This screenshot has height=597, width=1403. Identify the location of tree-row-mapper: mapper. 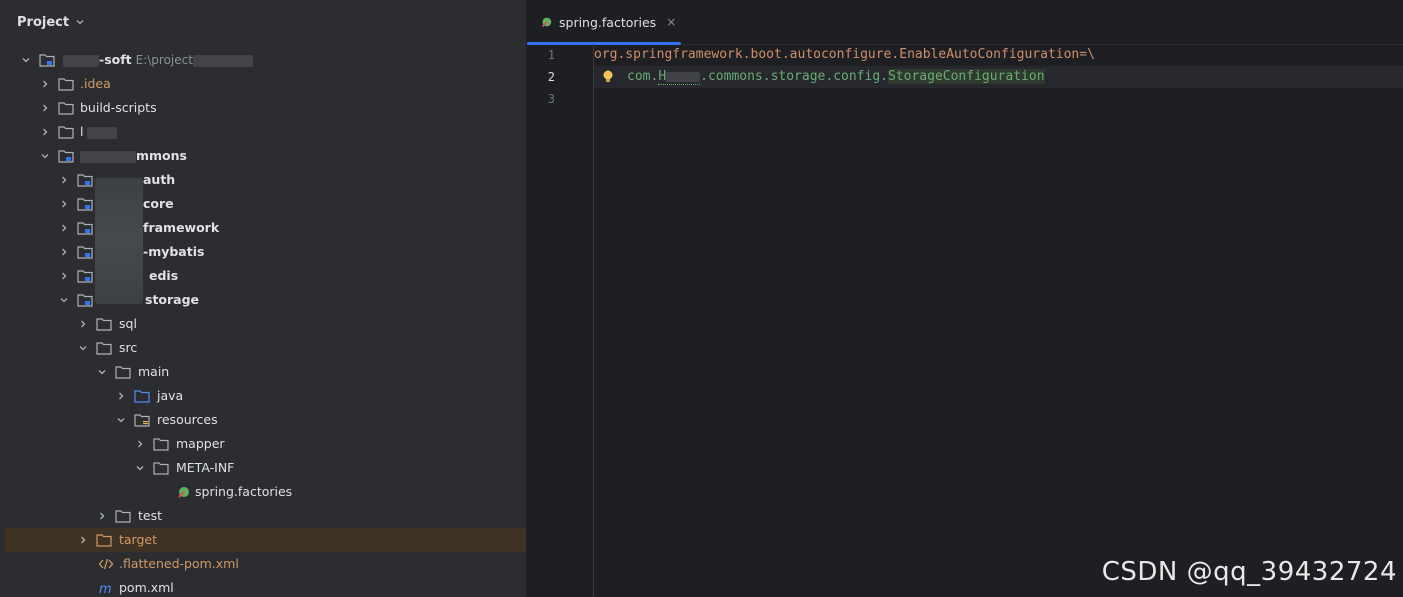
(265, 444).